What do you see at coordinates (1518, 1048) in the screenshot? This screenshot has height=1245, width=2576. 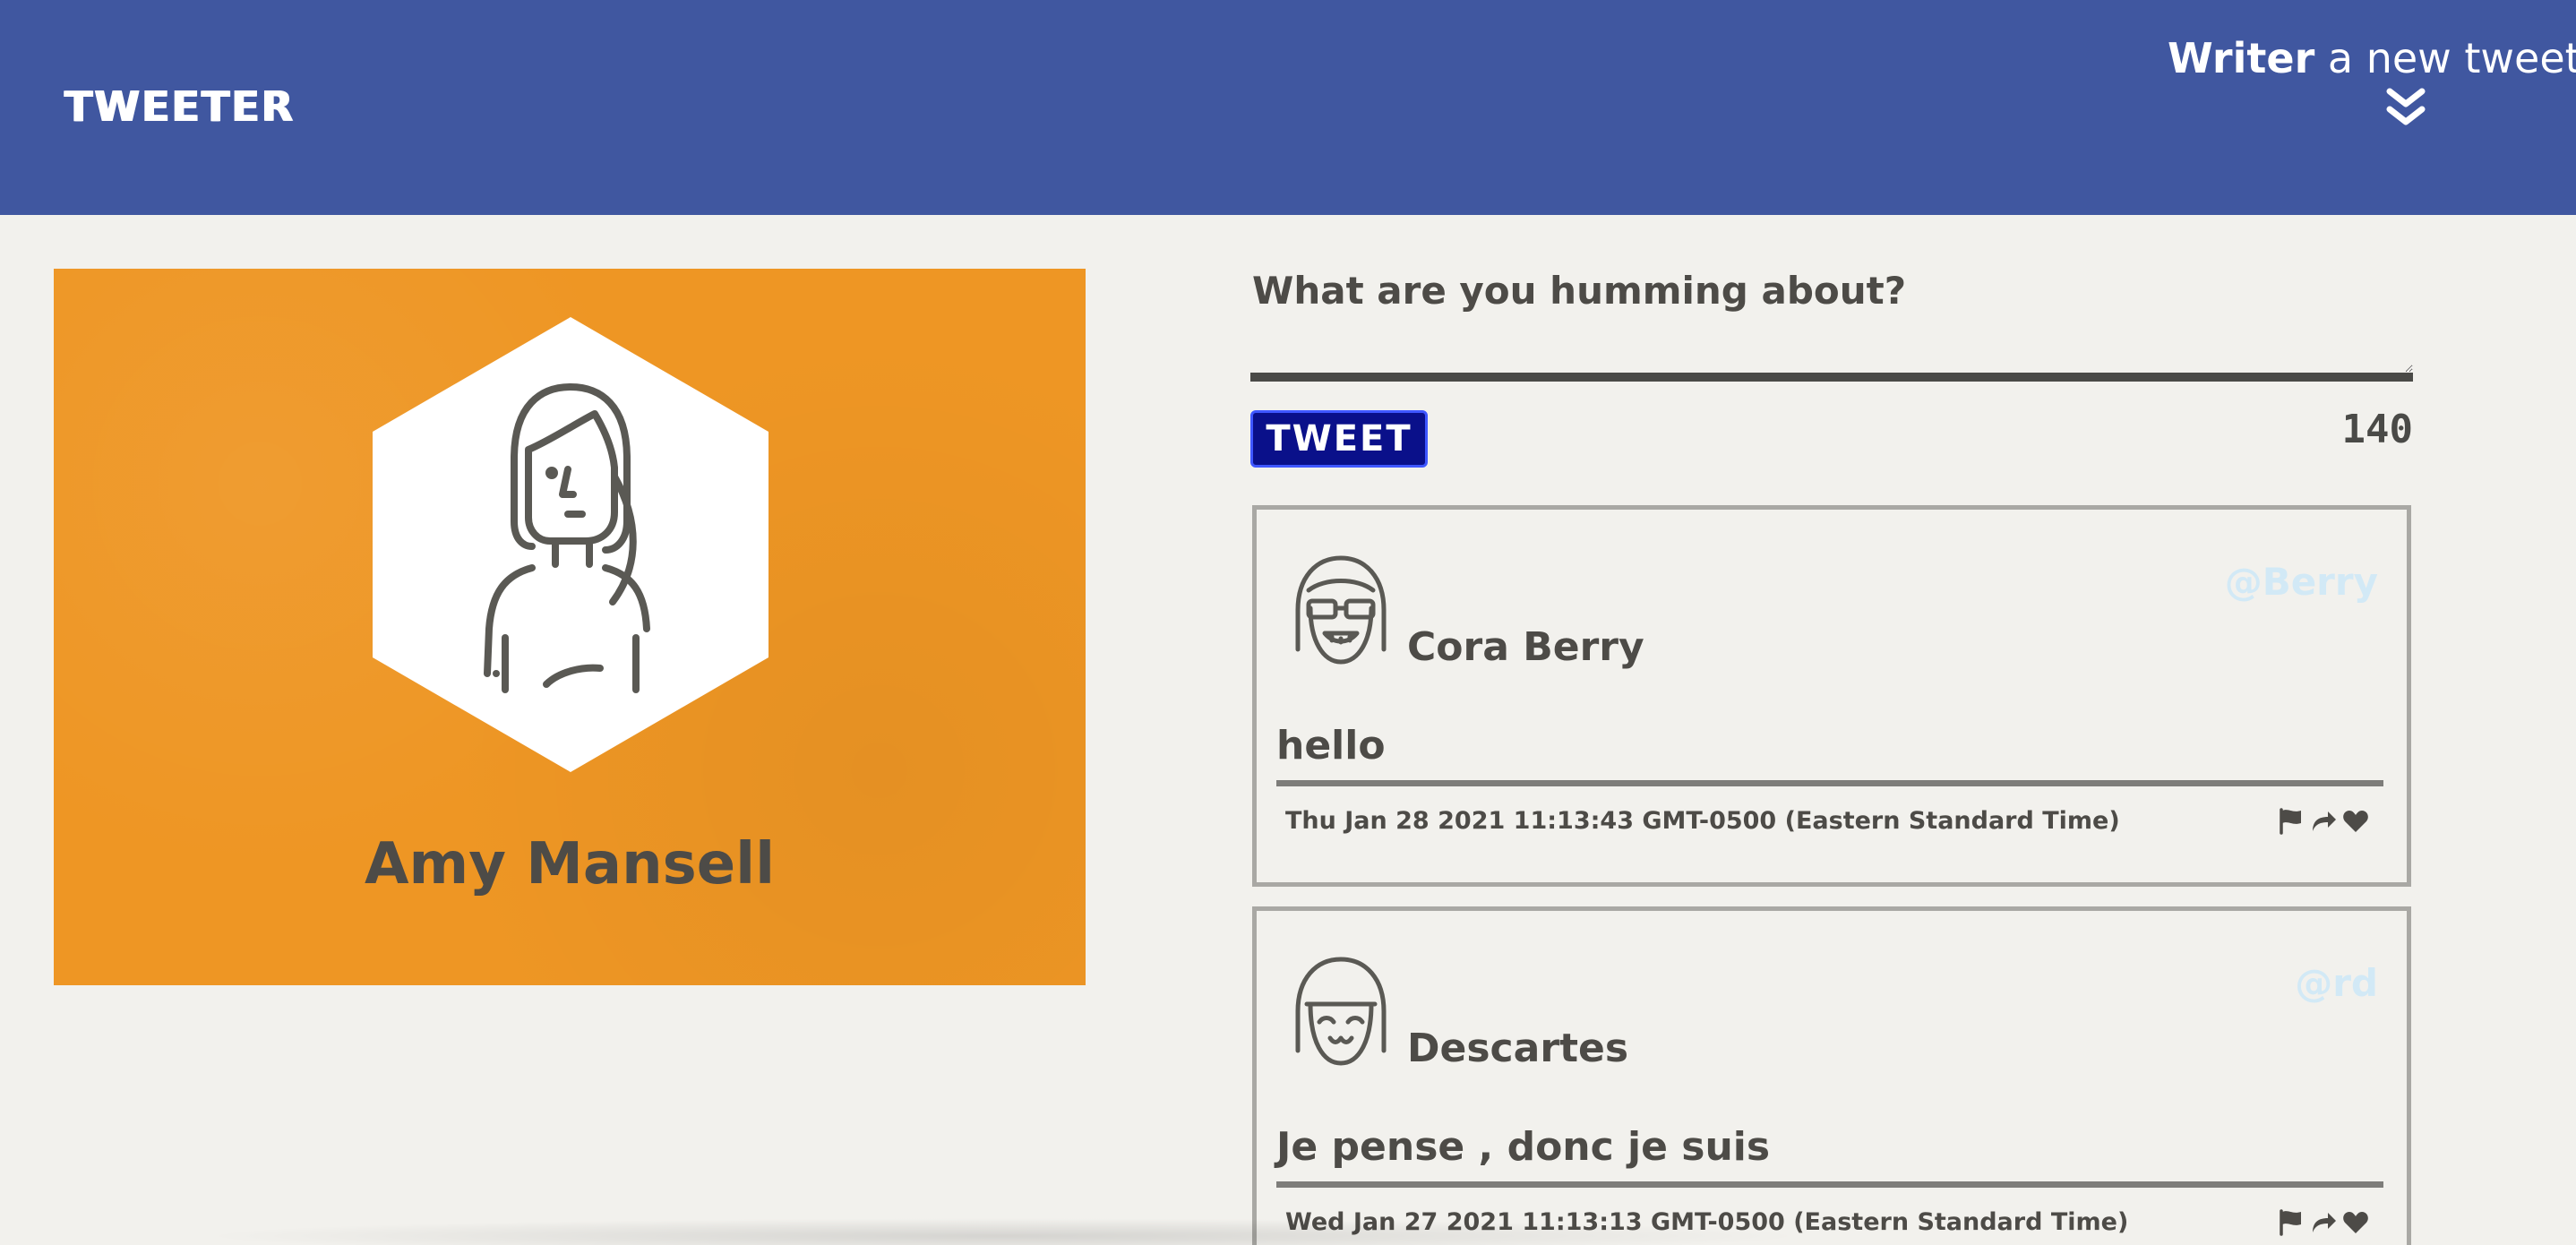 I see `tweet-author-name: Descartes` at bounding box center [1518, 1048].